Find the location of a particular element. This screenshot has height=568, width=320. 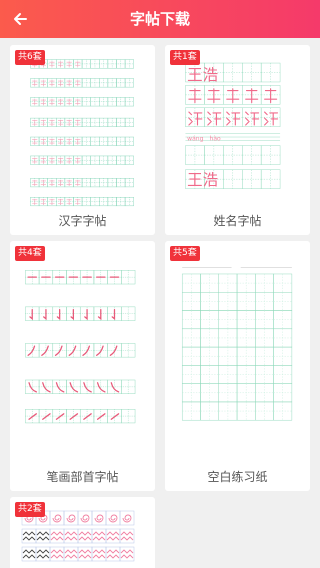

card-label: 笔画部首字帖 is located at coordinates (82, 477).